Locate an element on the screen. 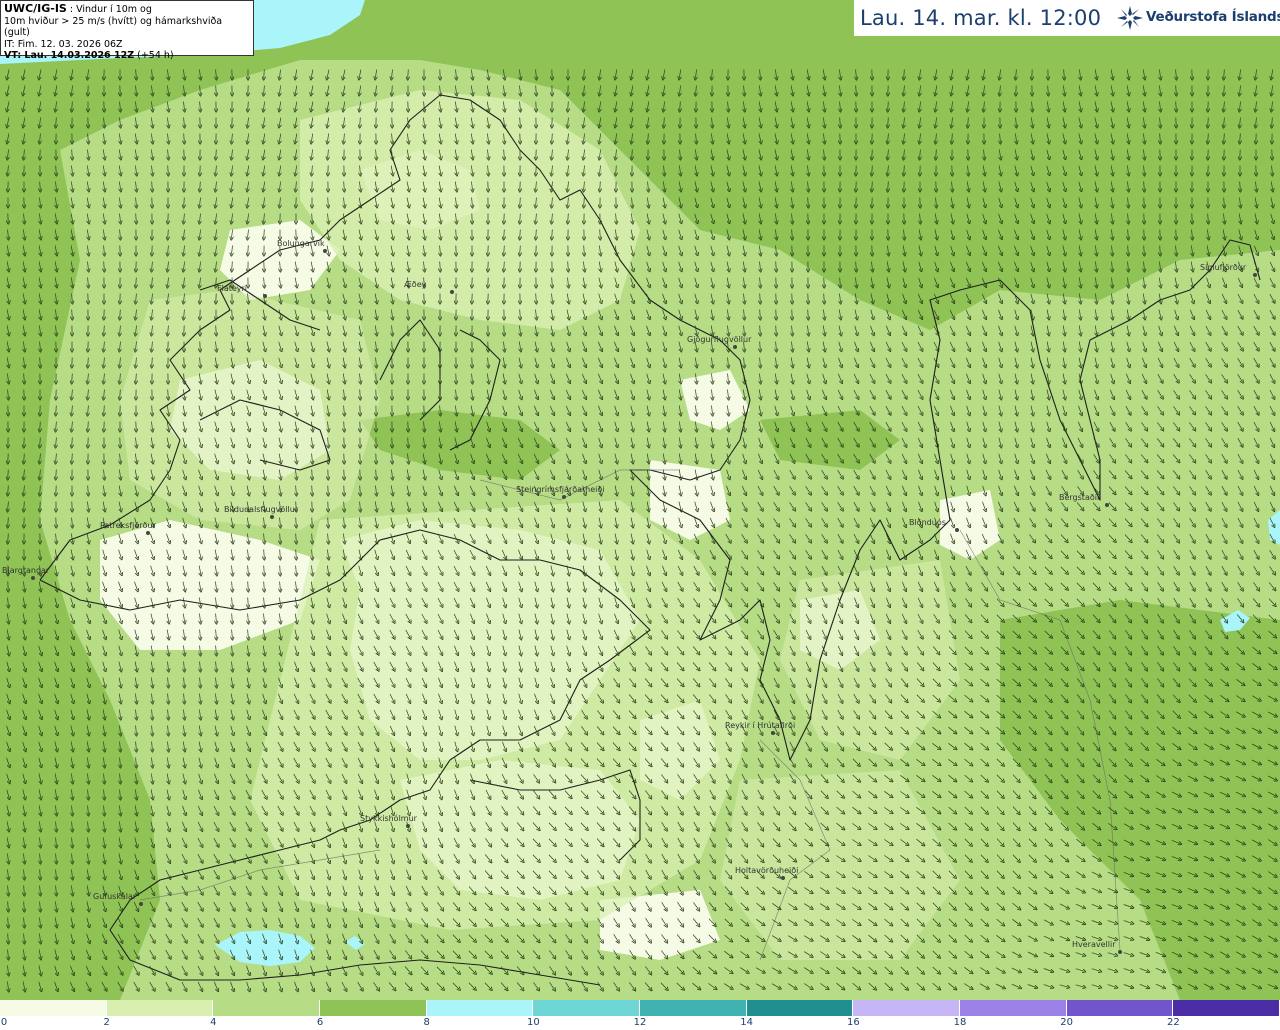  legend-label: 2 is located at coordinates (106, 1022).